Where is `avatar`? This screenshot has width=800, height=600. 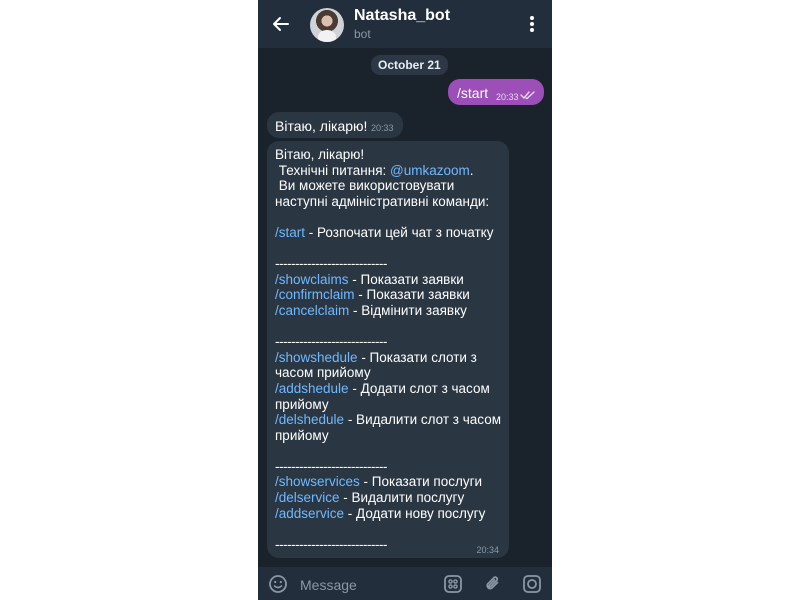
avatar is located at coordinates (327, 25).